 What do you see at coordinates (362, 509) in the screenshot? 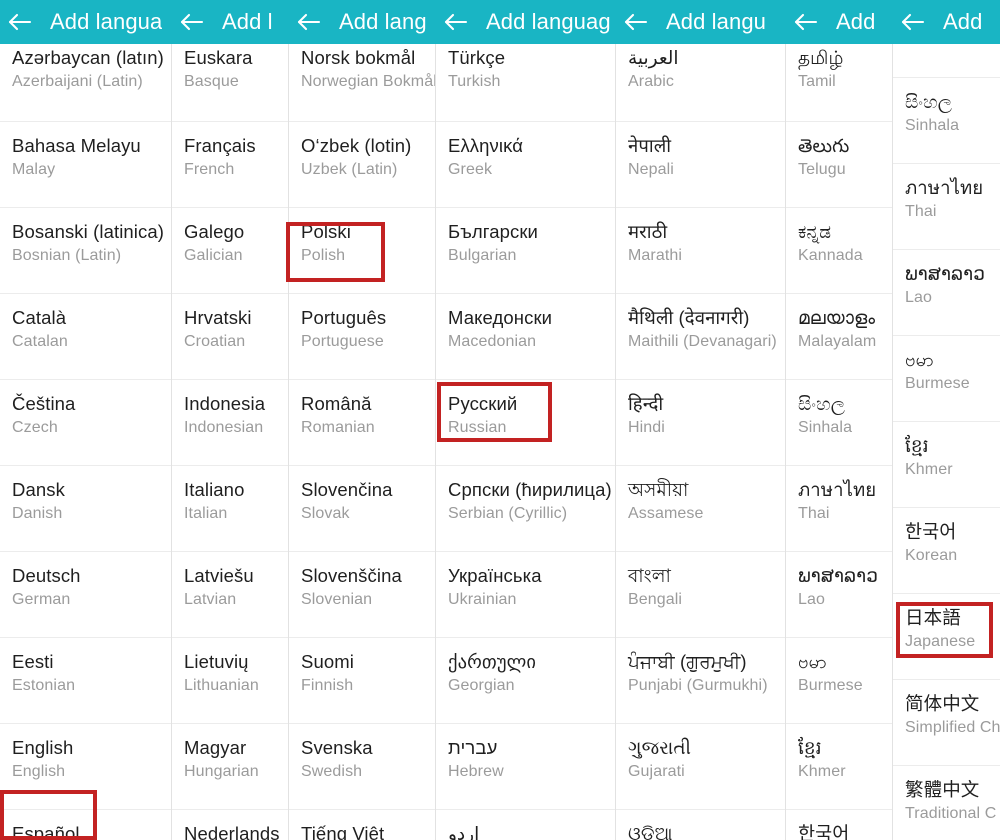
I see `language-list-item: Slovenčina Slovak` at bounding box center [362, 509].